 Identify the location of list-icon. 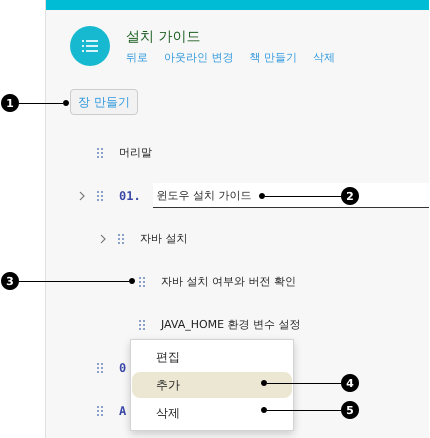
(90, 46).